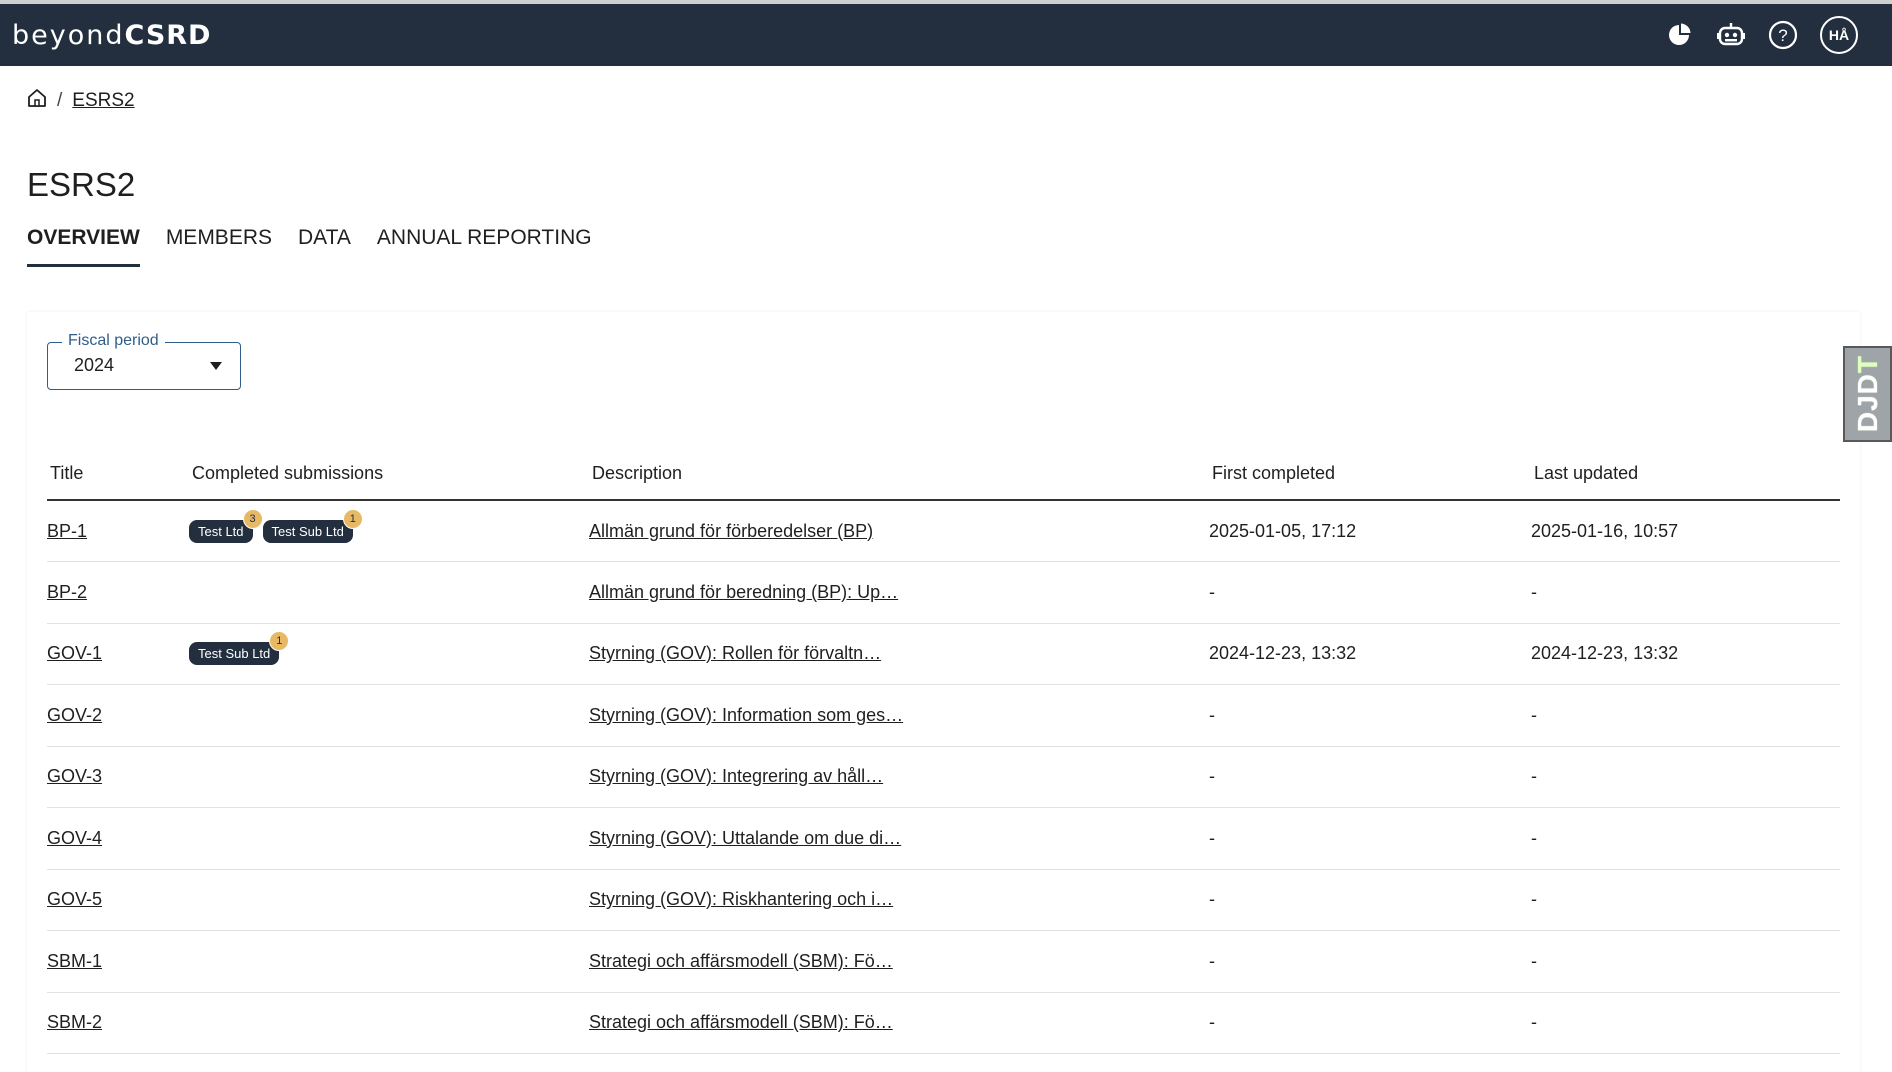  Describe the element at coordinates (168, 35) in the screenshot. I see `logo-text-bold: CSRD` at that location.